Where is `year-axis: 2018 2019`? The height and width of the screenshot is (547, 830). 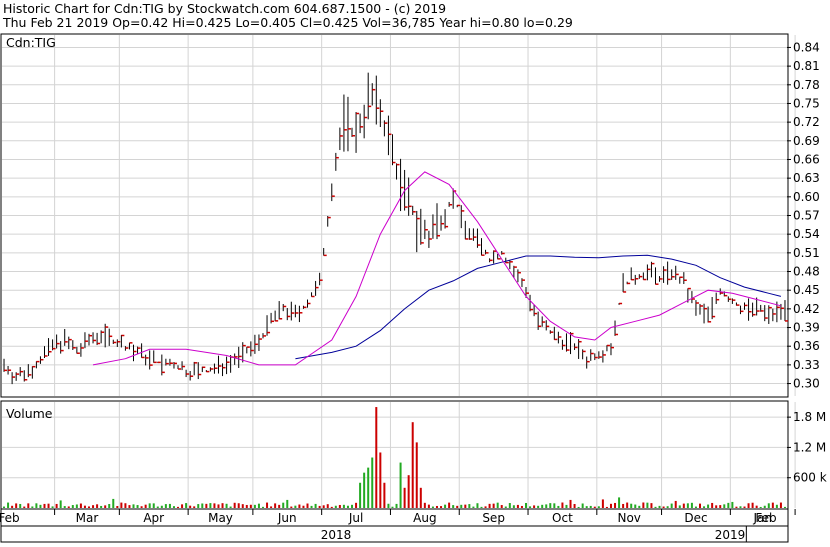 year-axis: 2018 2019 is located at coordinates (534, 534).